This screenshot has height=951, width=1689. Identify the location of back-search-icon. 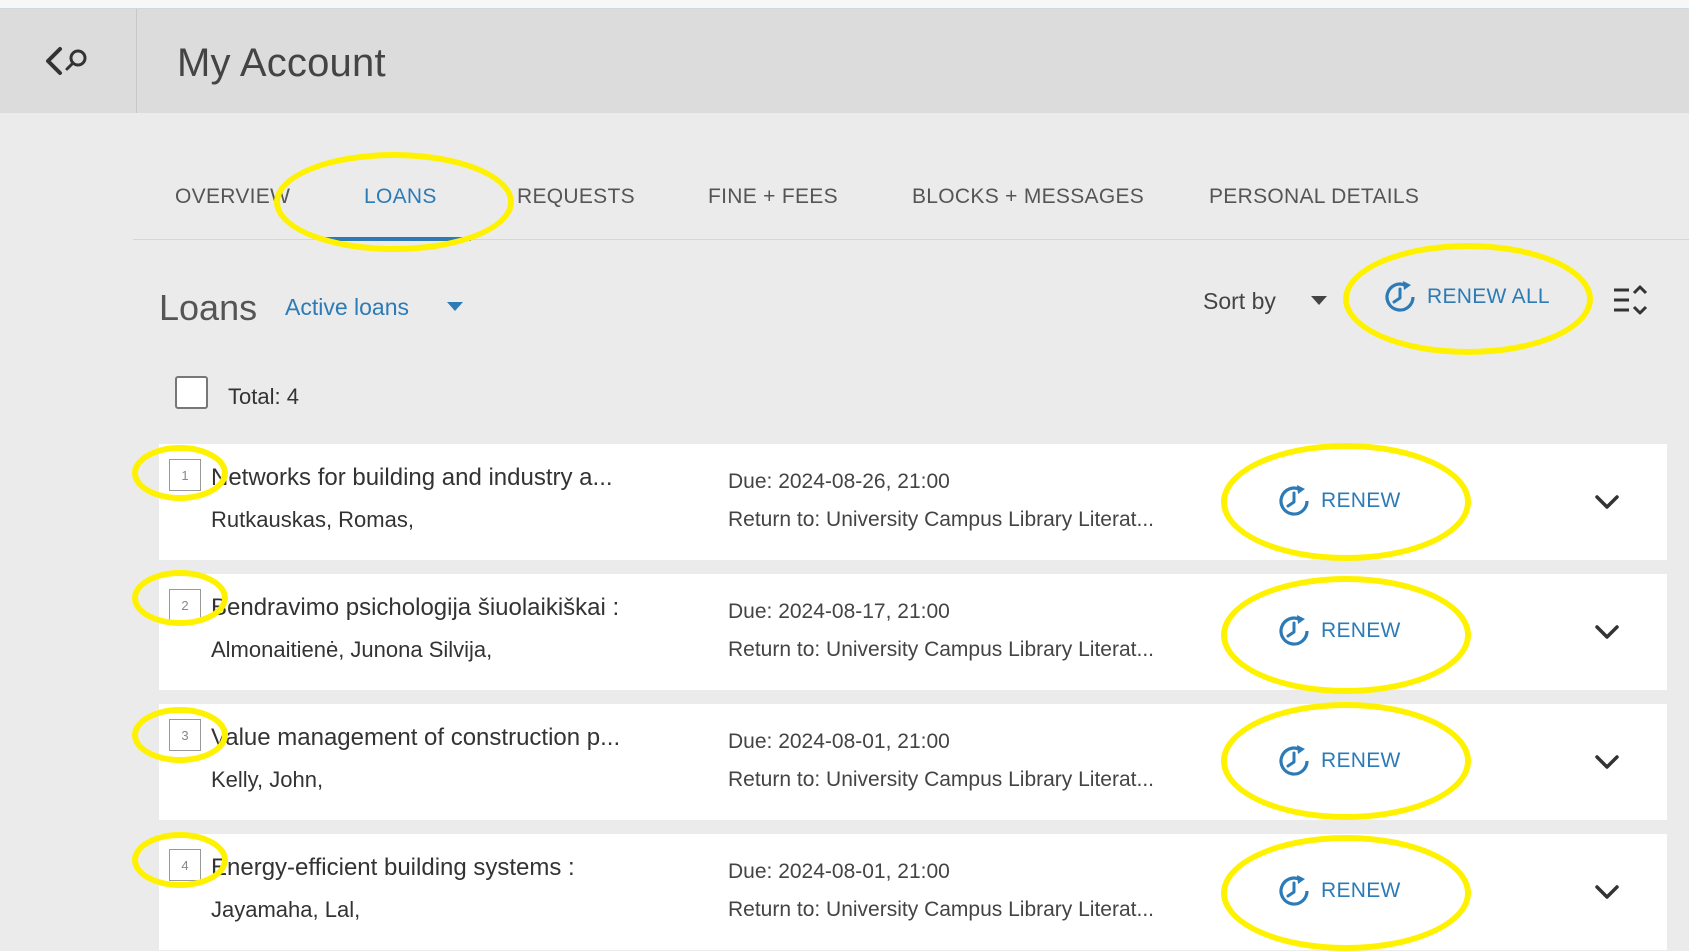
(66, 61).